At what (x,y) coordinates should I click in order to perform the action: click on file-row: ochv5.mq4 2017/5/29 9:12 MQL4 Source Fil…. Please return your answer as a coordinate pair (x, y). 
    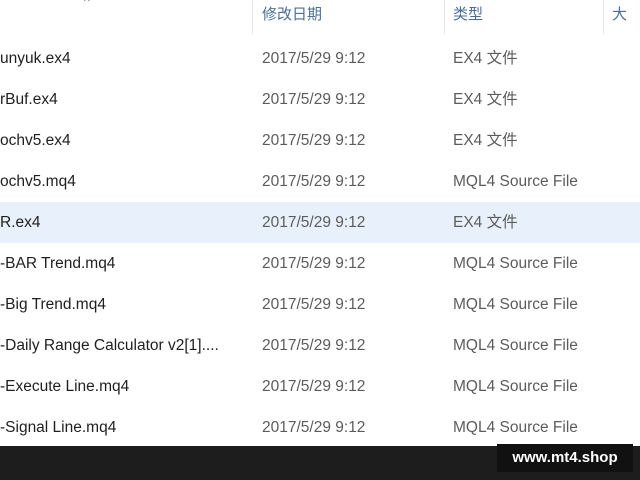
    Looking at the image, I should click on (320, 181).